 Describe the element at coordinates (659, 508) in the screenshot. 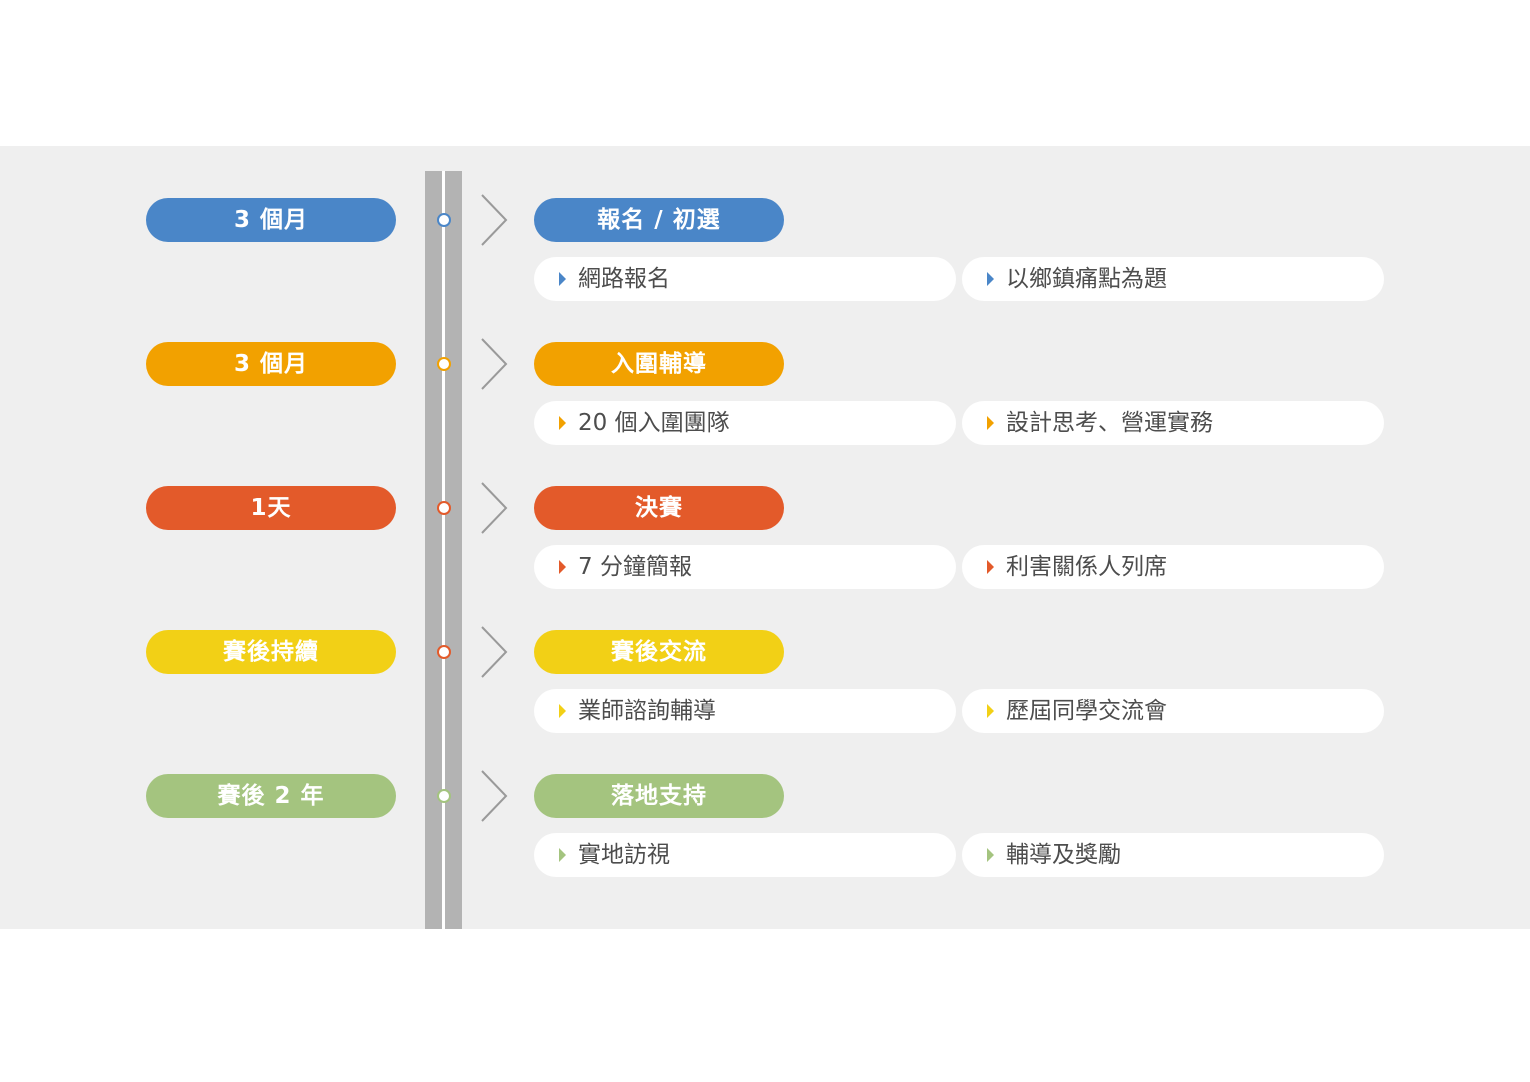

I see `stage-title-pill: 決賽` at that location.